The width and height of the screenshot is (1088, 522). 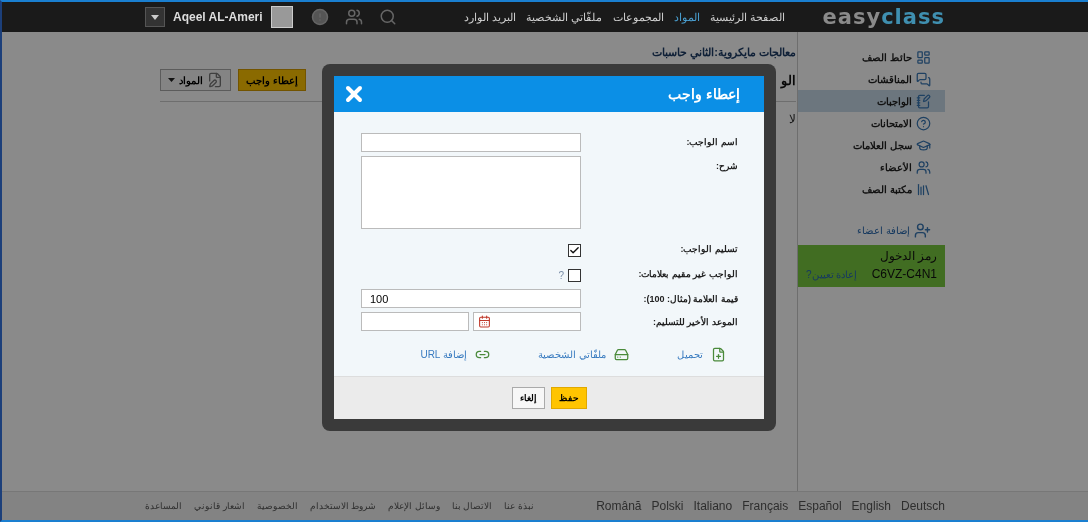 What do you see at coordinates (904, 274) in the screenshot?
I see `access-code: C6VZ-C4N1` at bounding box center [904, 274].